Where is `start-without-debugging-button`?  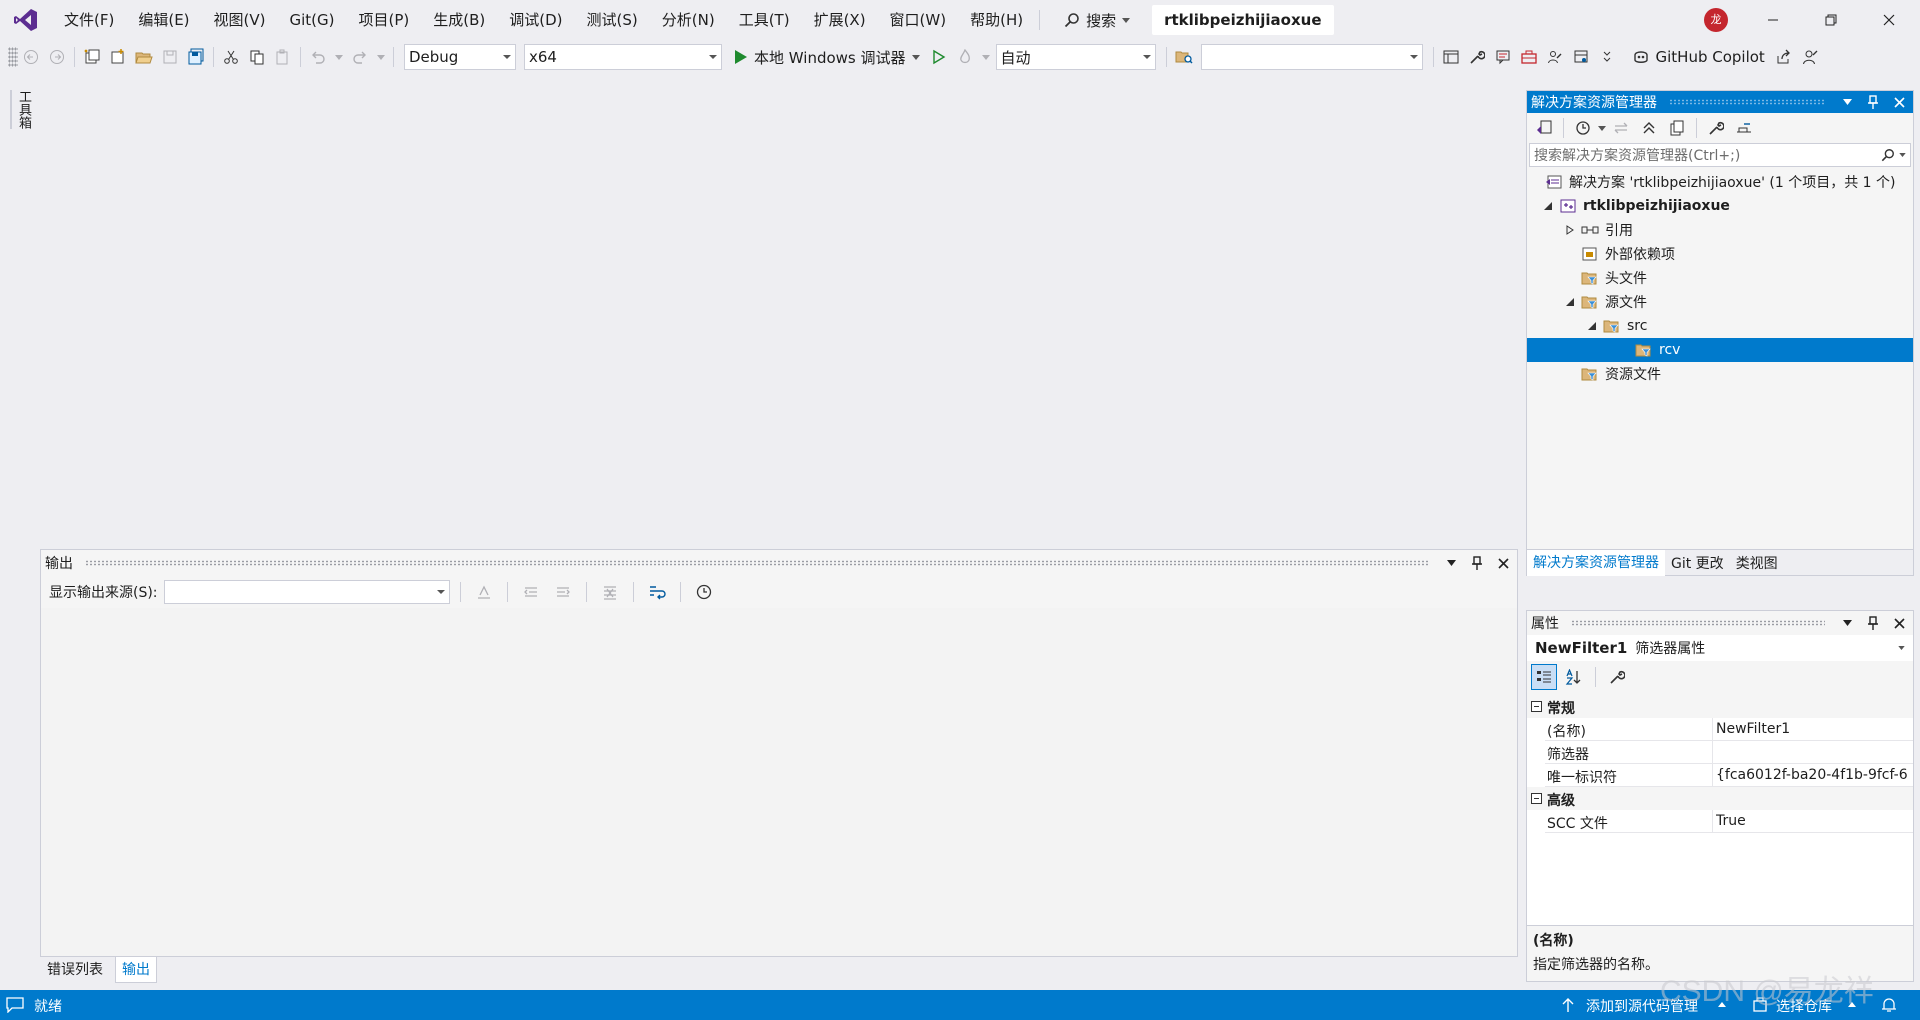
start-without-debugging-button is located at coordinates (939, 57).